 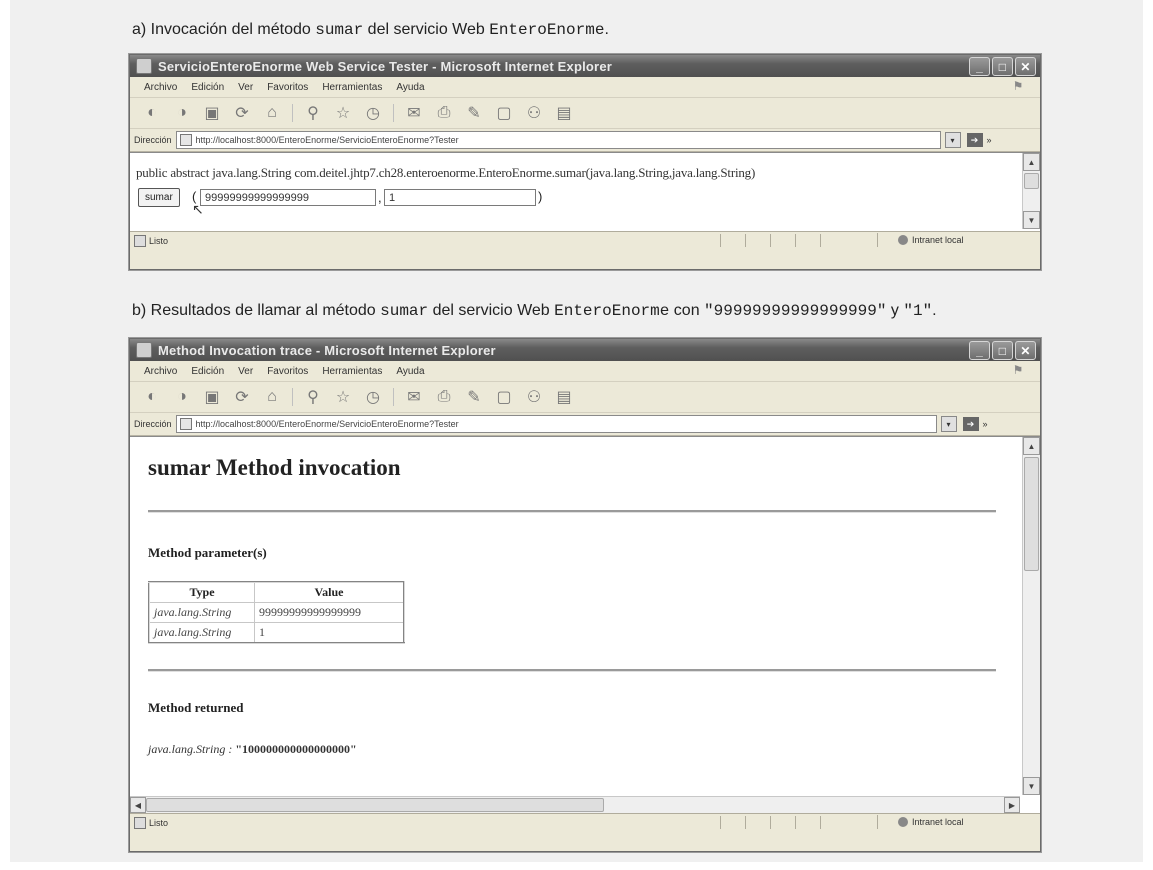 What do you see at coordinates (201, 612) in the screenshot?
I see `row-type-cell: java.lang.String` at bounding box center [201, 612].